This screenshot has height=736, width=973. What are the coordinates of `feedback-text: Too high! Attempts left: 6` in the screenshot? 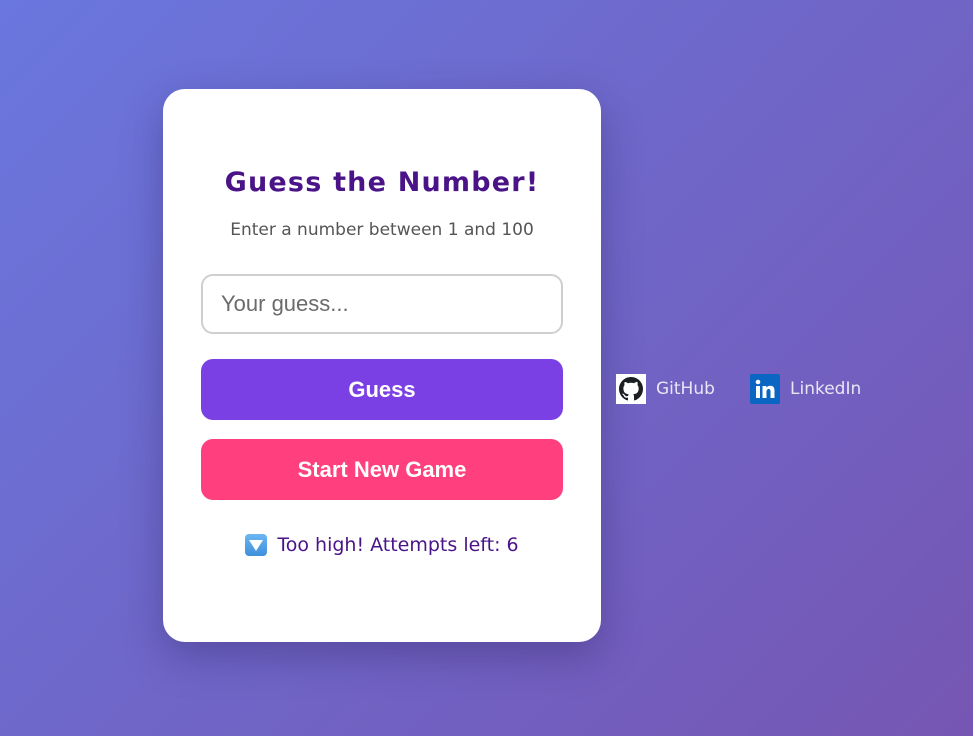 It's located at (398, 545).